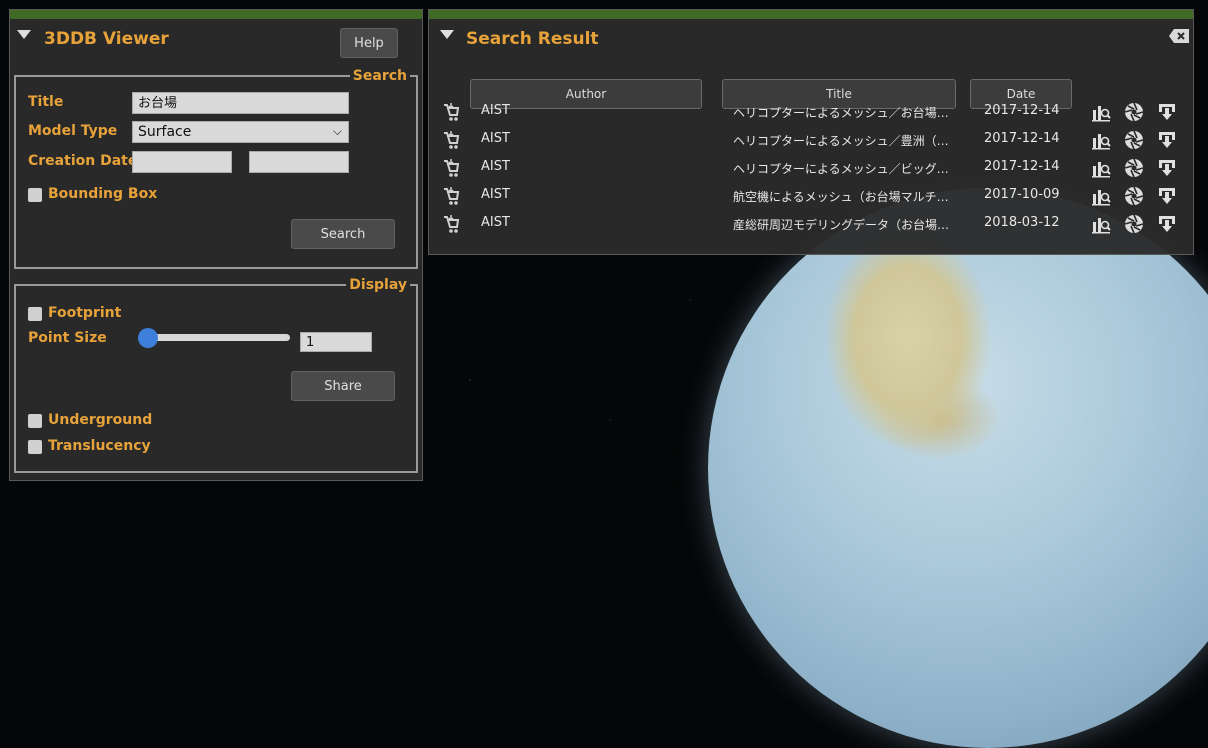 This screenshot has width=1208, height=748. I want to click on point-size-input: 1, so click(336, 342).